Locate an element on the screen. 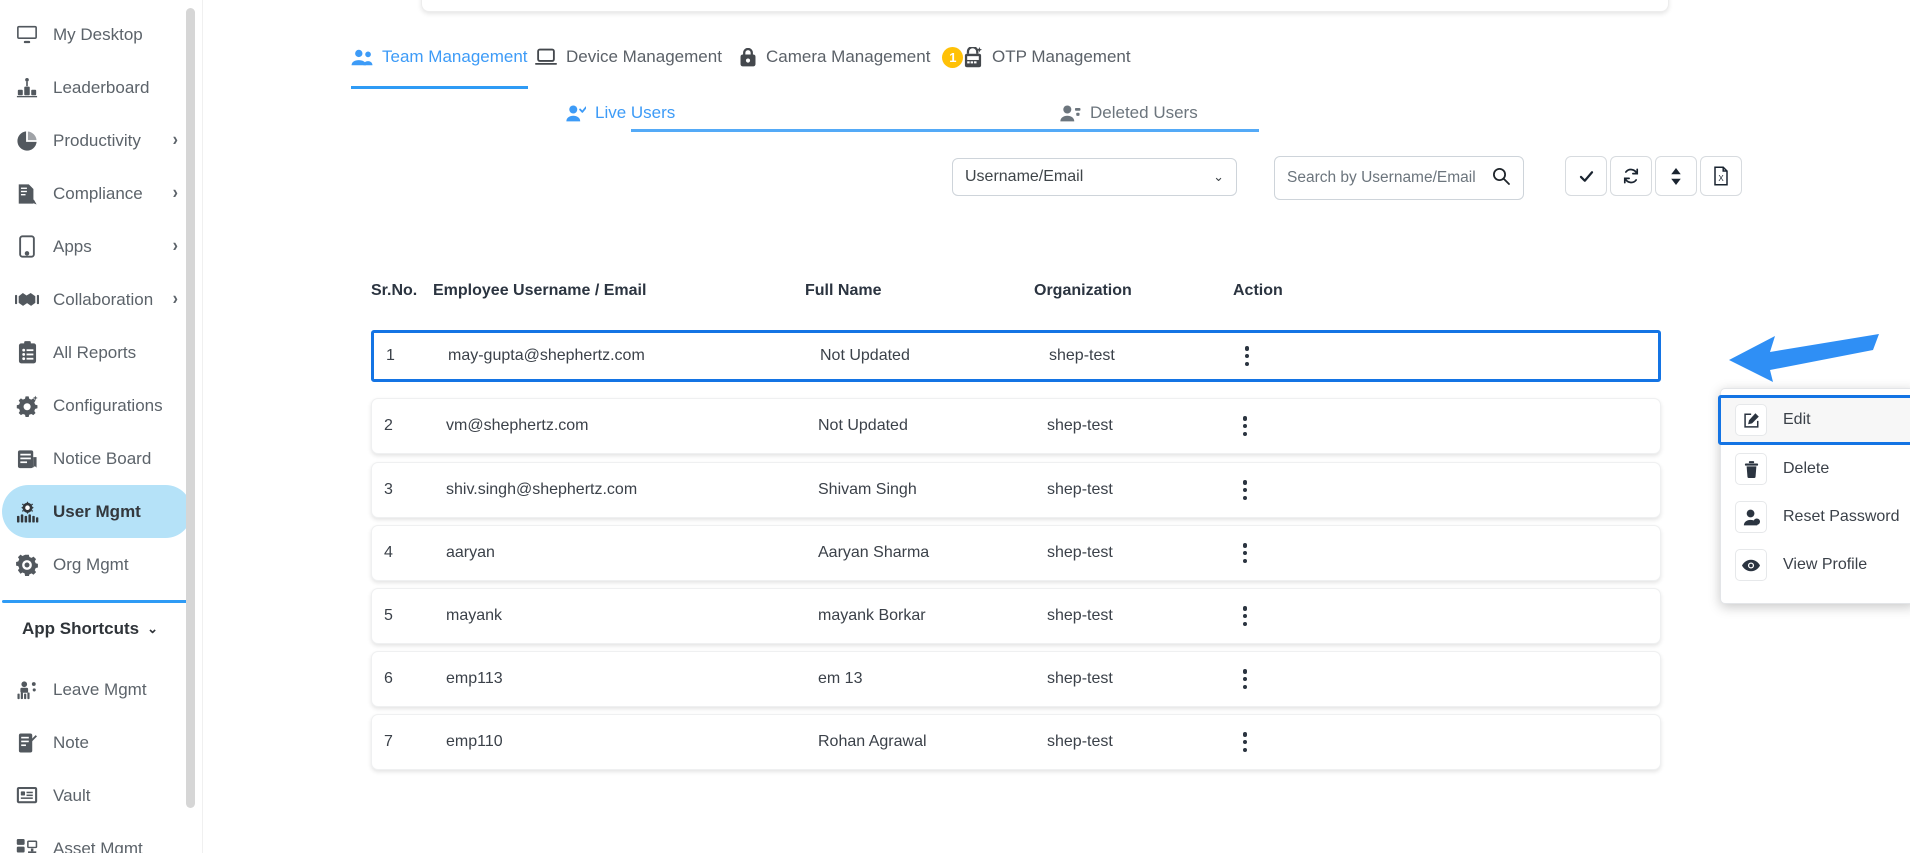  compliance-icon is located at coordinates (27, 194).